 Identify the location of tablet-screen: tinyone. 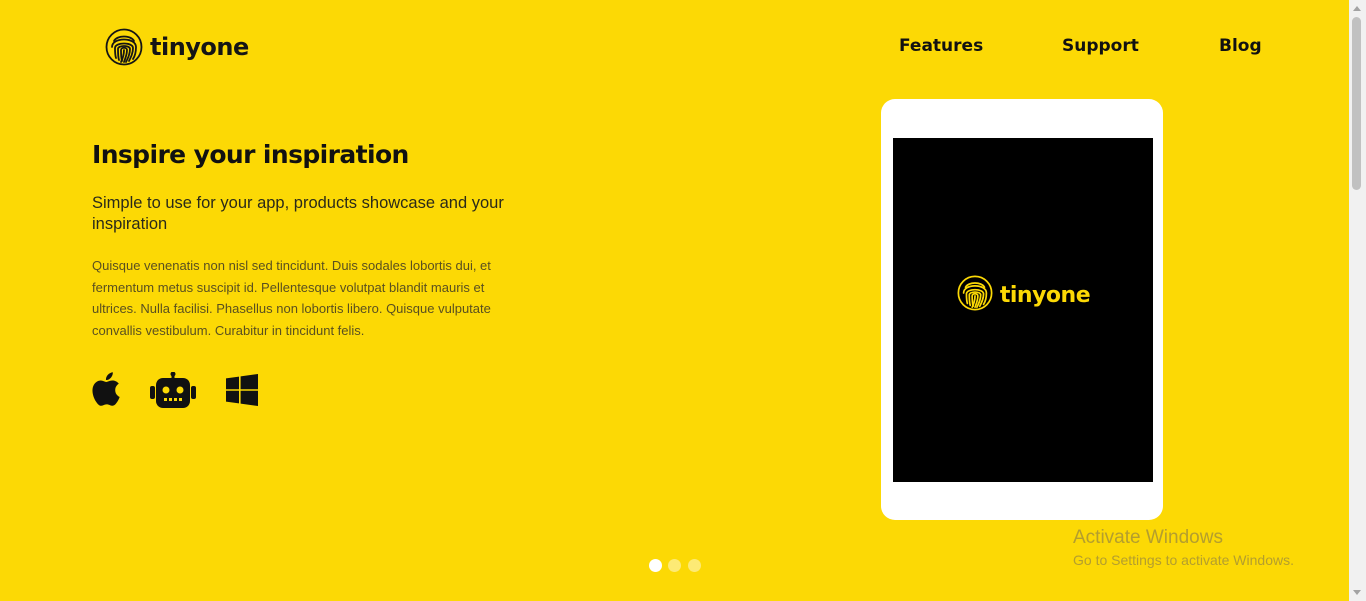
(1023, 310).